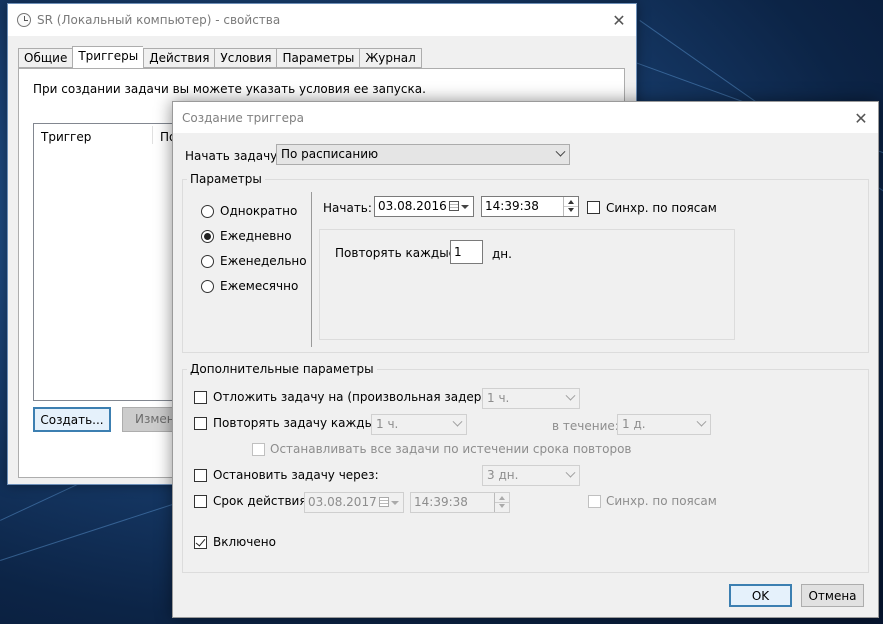 Image resolution: width=883 pixels, height=624 pixels. What do you see at coordinates (531, 398) in the screenshot?
I see `delay-select: 1 ч.` at bounding box center [531, 398].